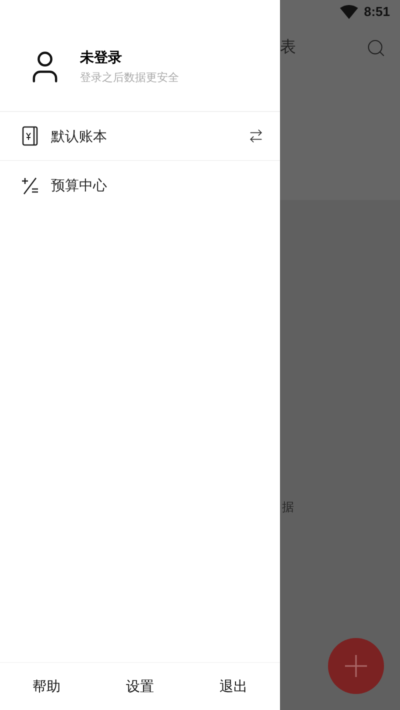 This screenshot has width=400, height=710. Describe the element at coordinates (129, 78) in the screenshot. I see `login-hint: 登录之后数据更安全` at that location.